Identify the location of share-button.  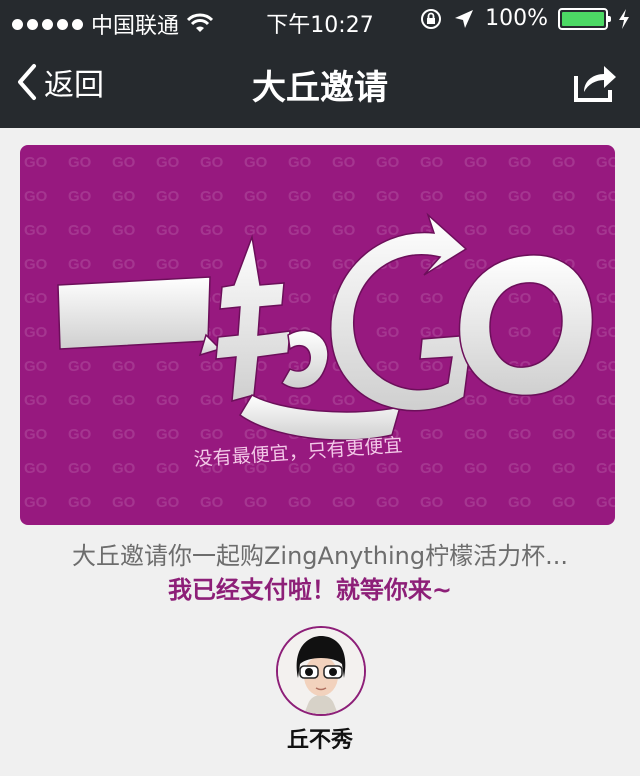
(595, 83).